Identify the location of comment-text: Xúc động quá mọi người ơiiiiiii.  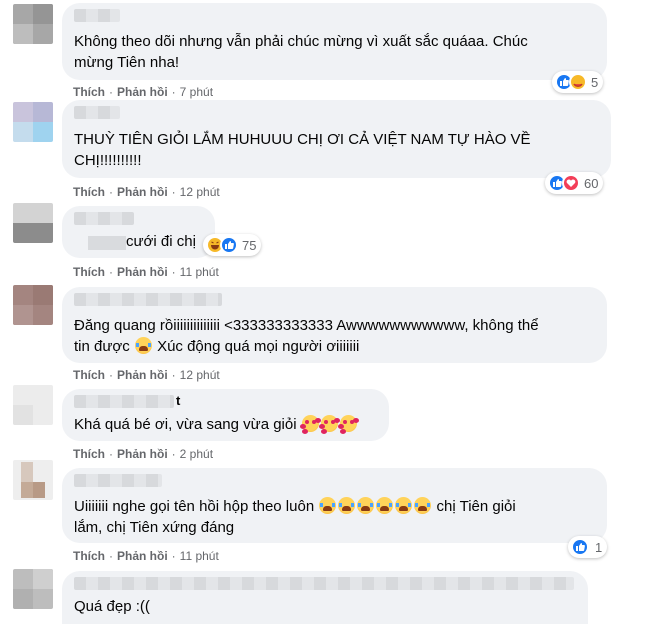
(258, 346).